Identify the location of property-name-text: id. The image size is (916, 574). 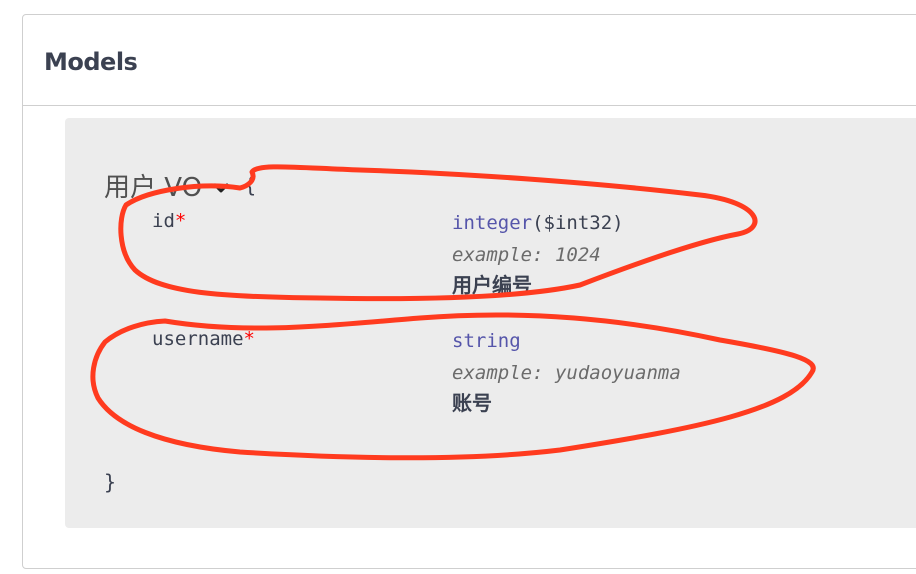
(163, 221).